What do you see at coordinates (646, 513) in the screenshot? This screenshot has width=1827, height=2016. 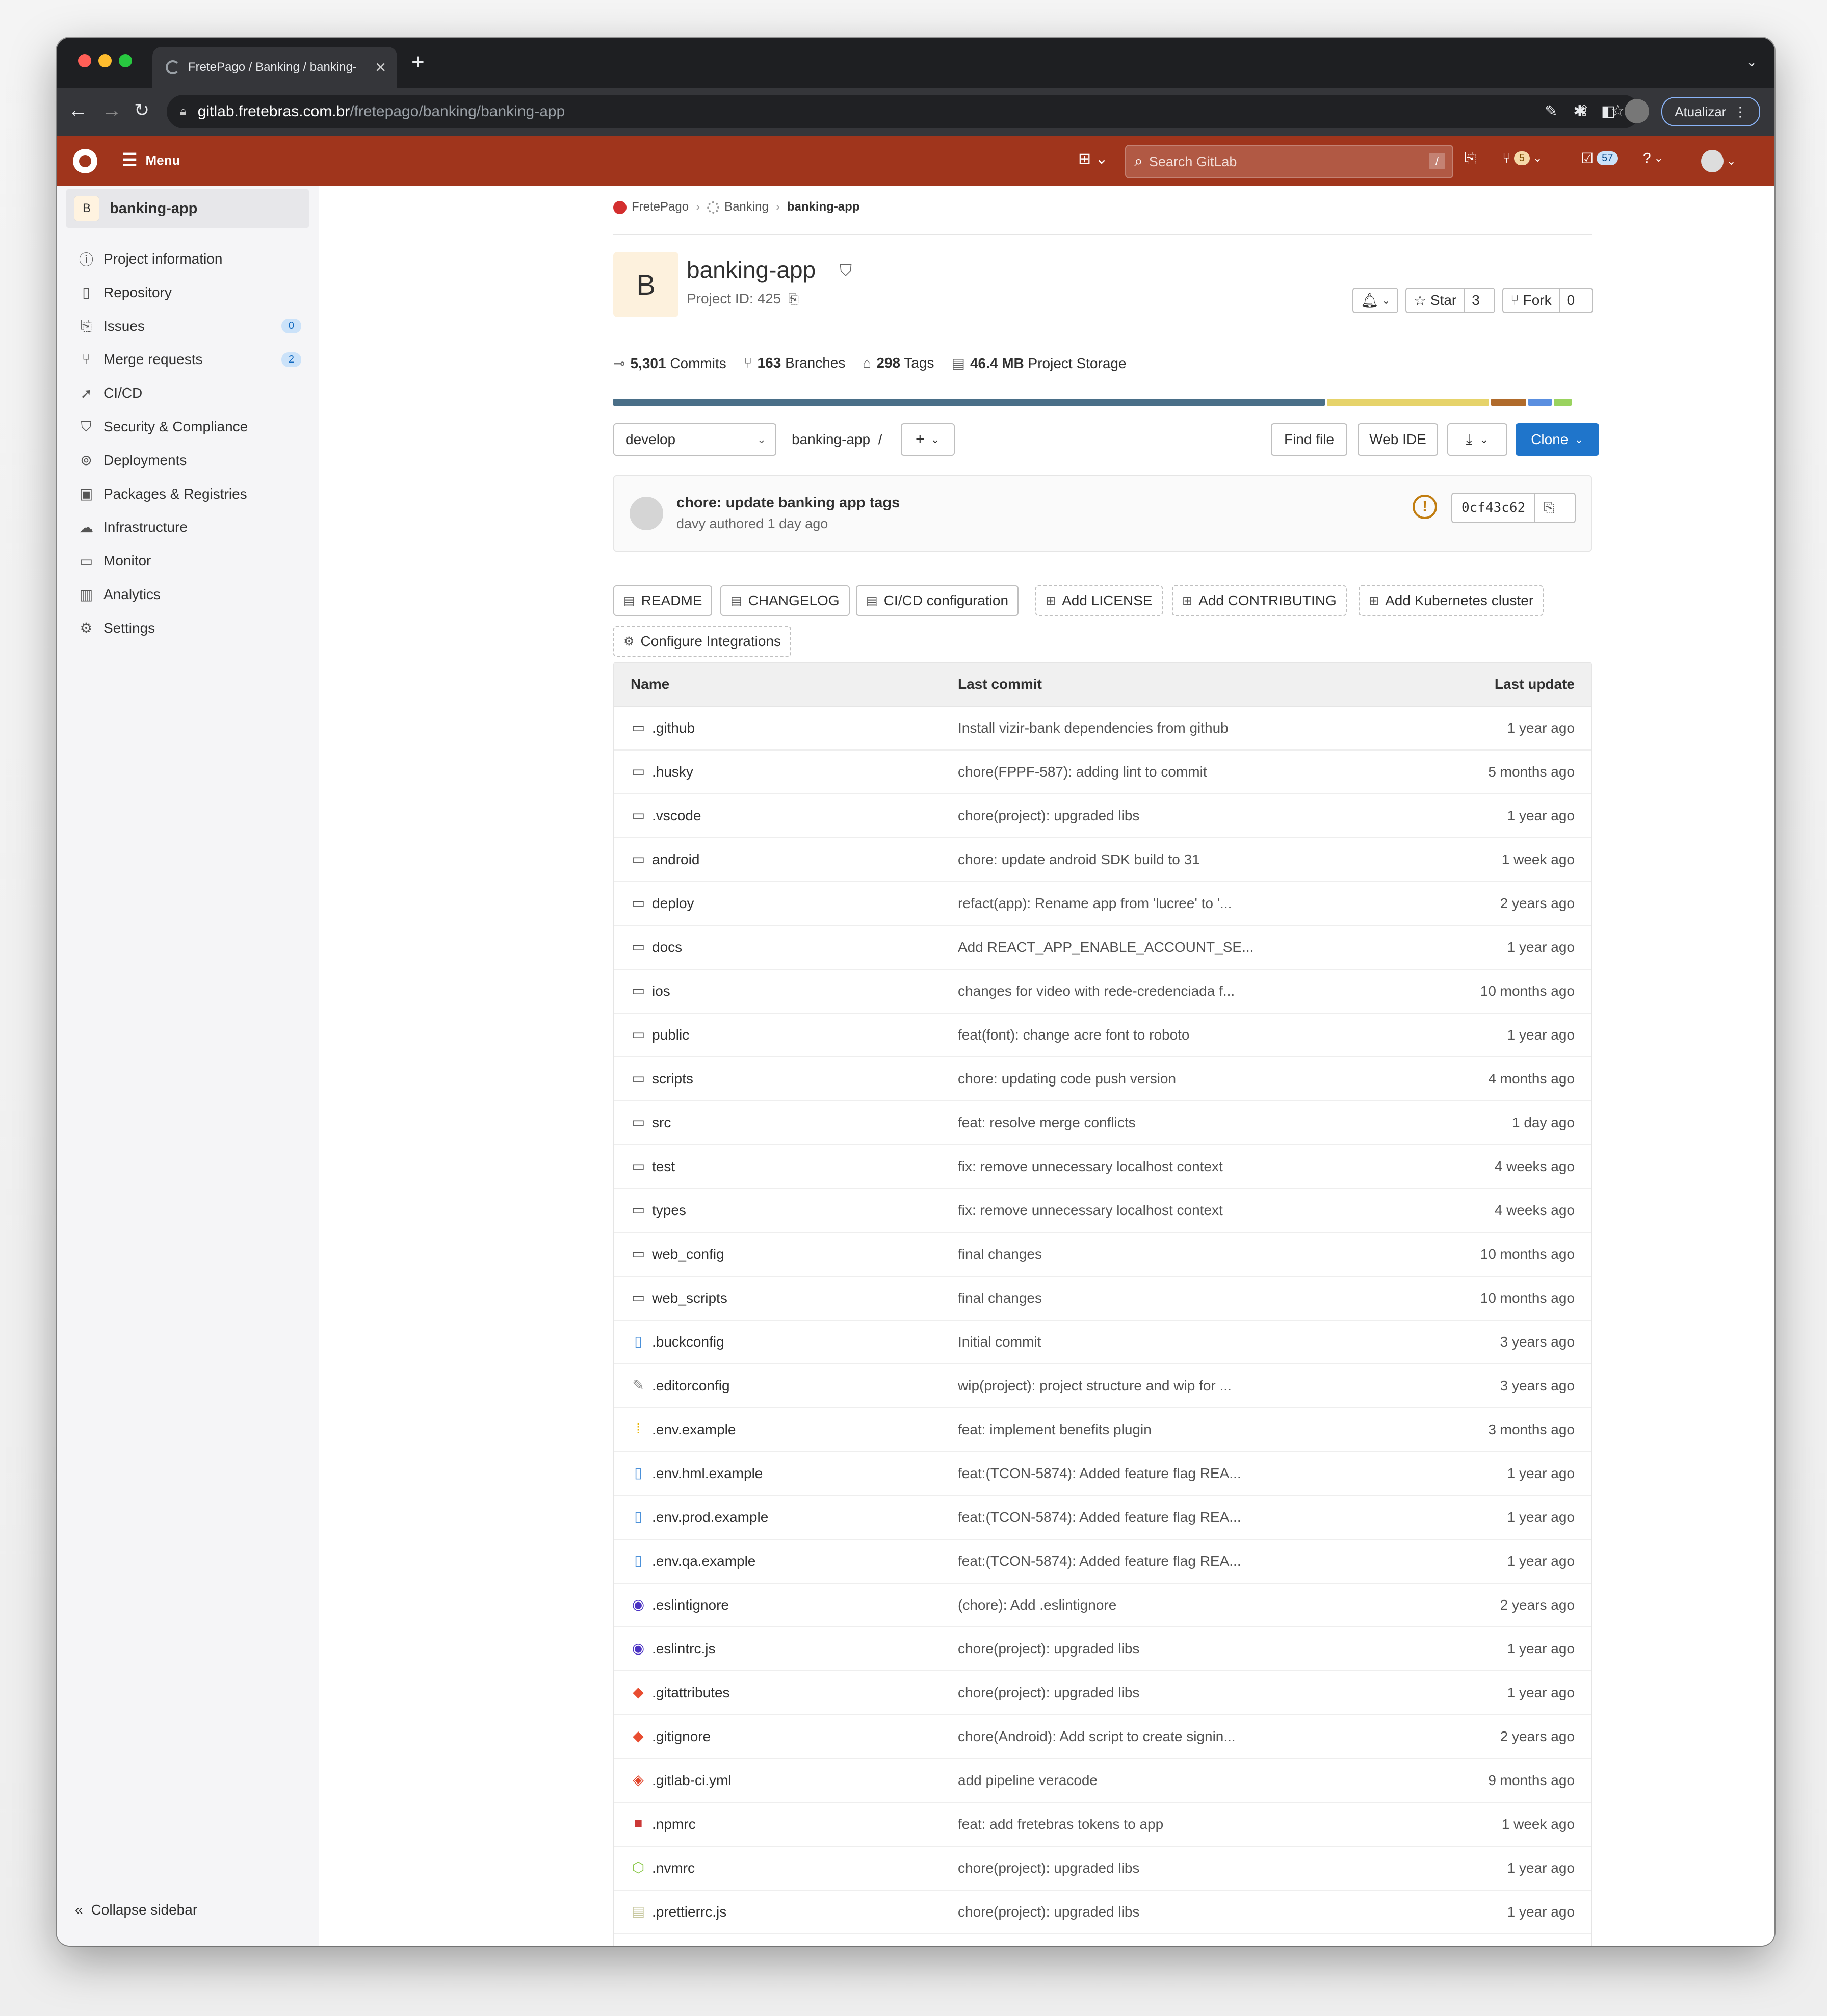 I see `commit-author-avatar` at bounding box center [646, 513].